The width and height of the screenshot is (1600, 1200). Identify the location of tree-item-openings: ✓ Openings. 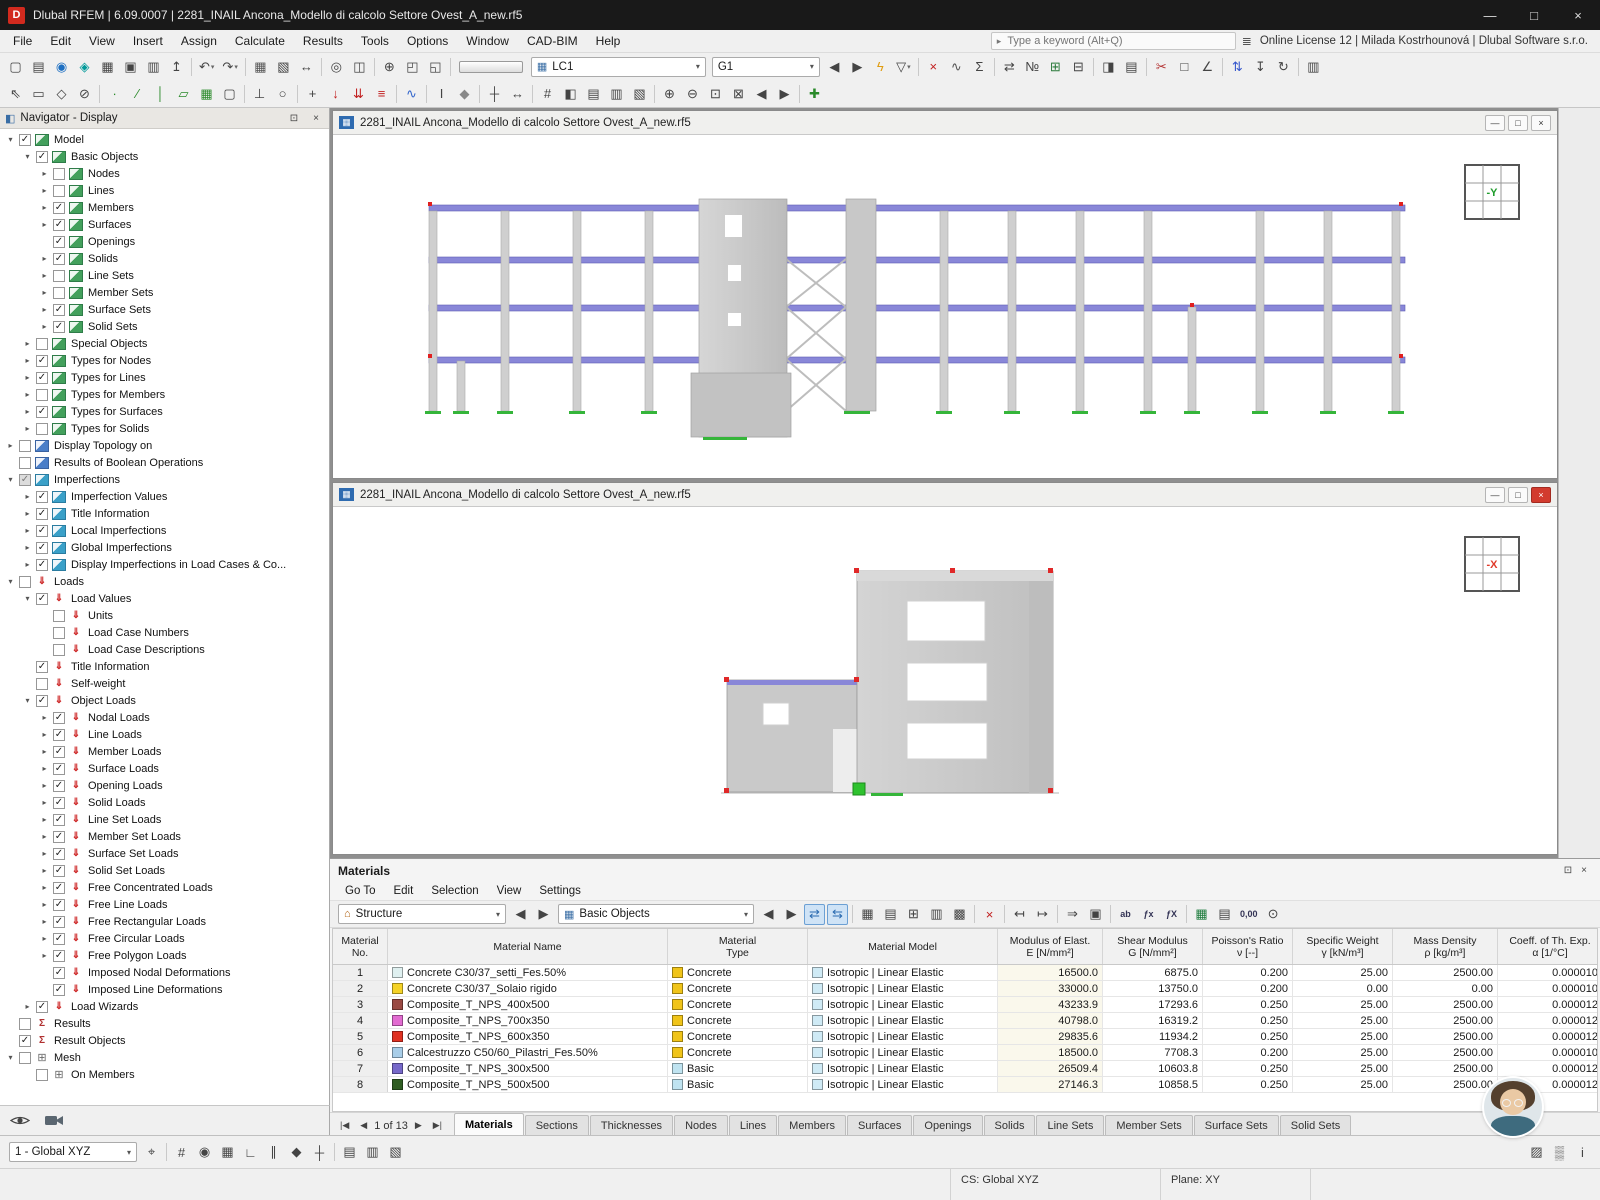
(164, 241).